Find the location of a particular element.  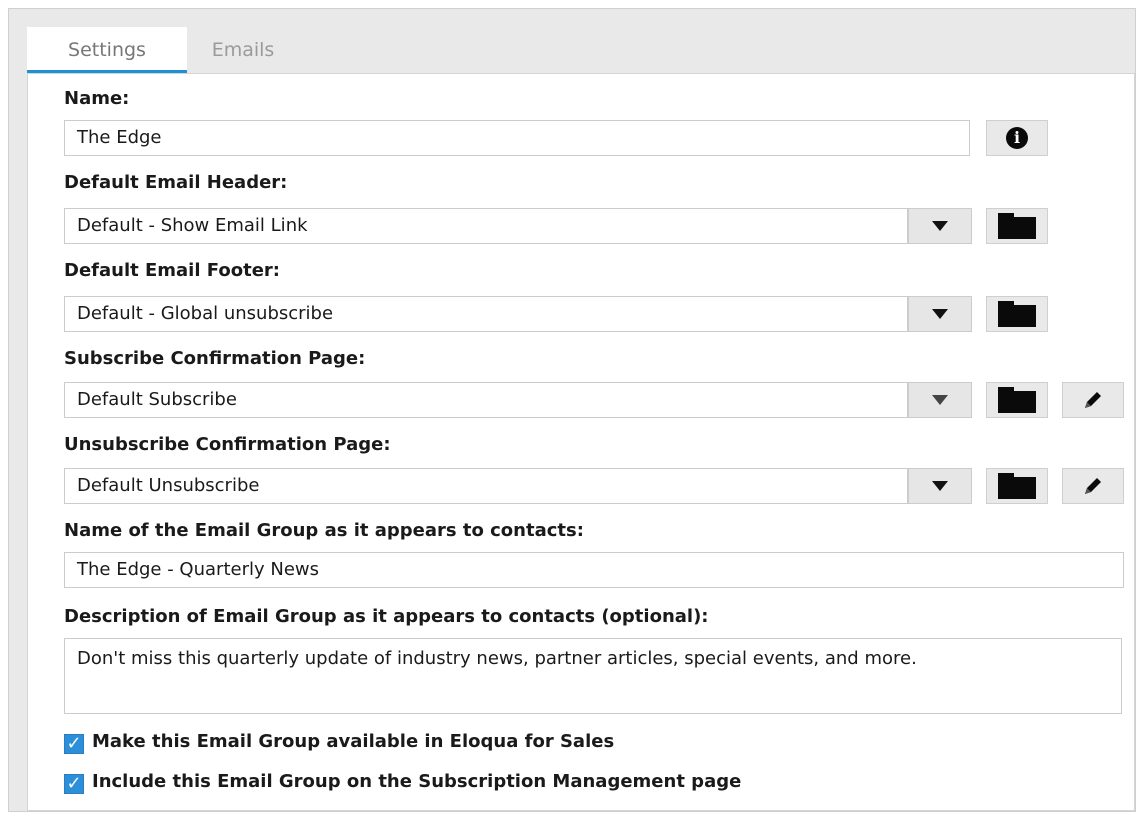

subscribe-page-select: Default Subscribe is located at coordinates (486, 400).